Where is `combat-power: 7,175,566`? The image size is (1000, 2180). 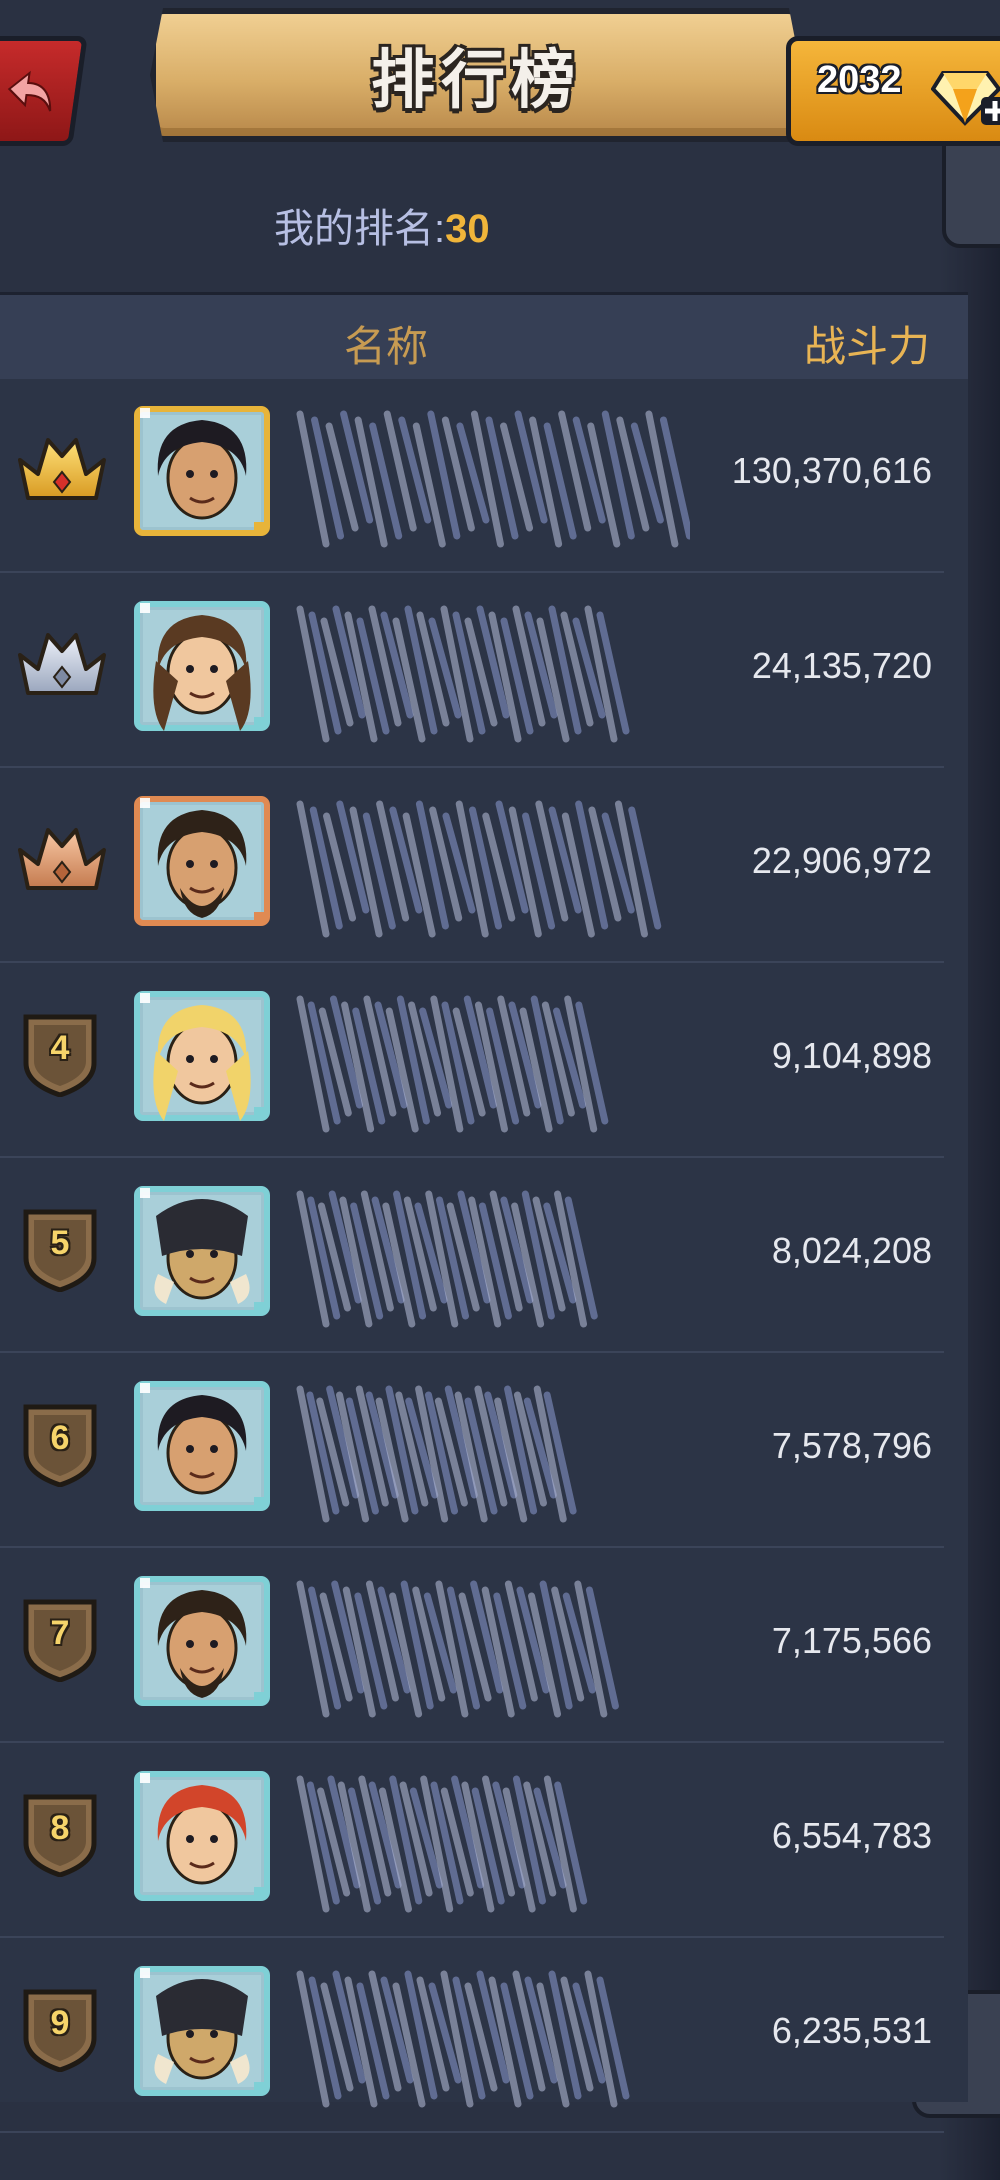 combat-power: 7,175,566 is located at coordinates (851, 1640).